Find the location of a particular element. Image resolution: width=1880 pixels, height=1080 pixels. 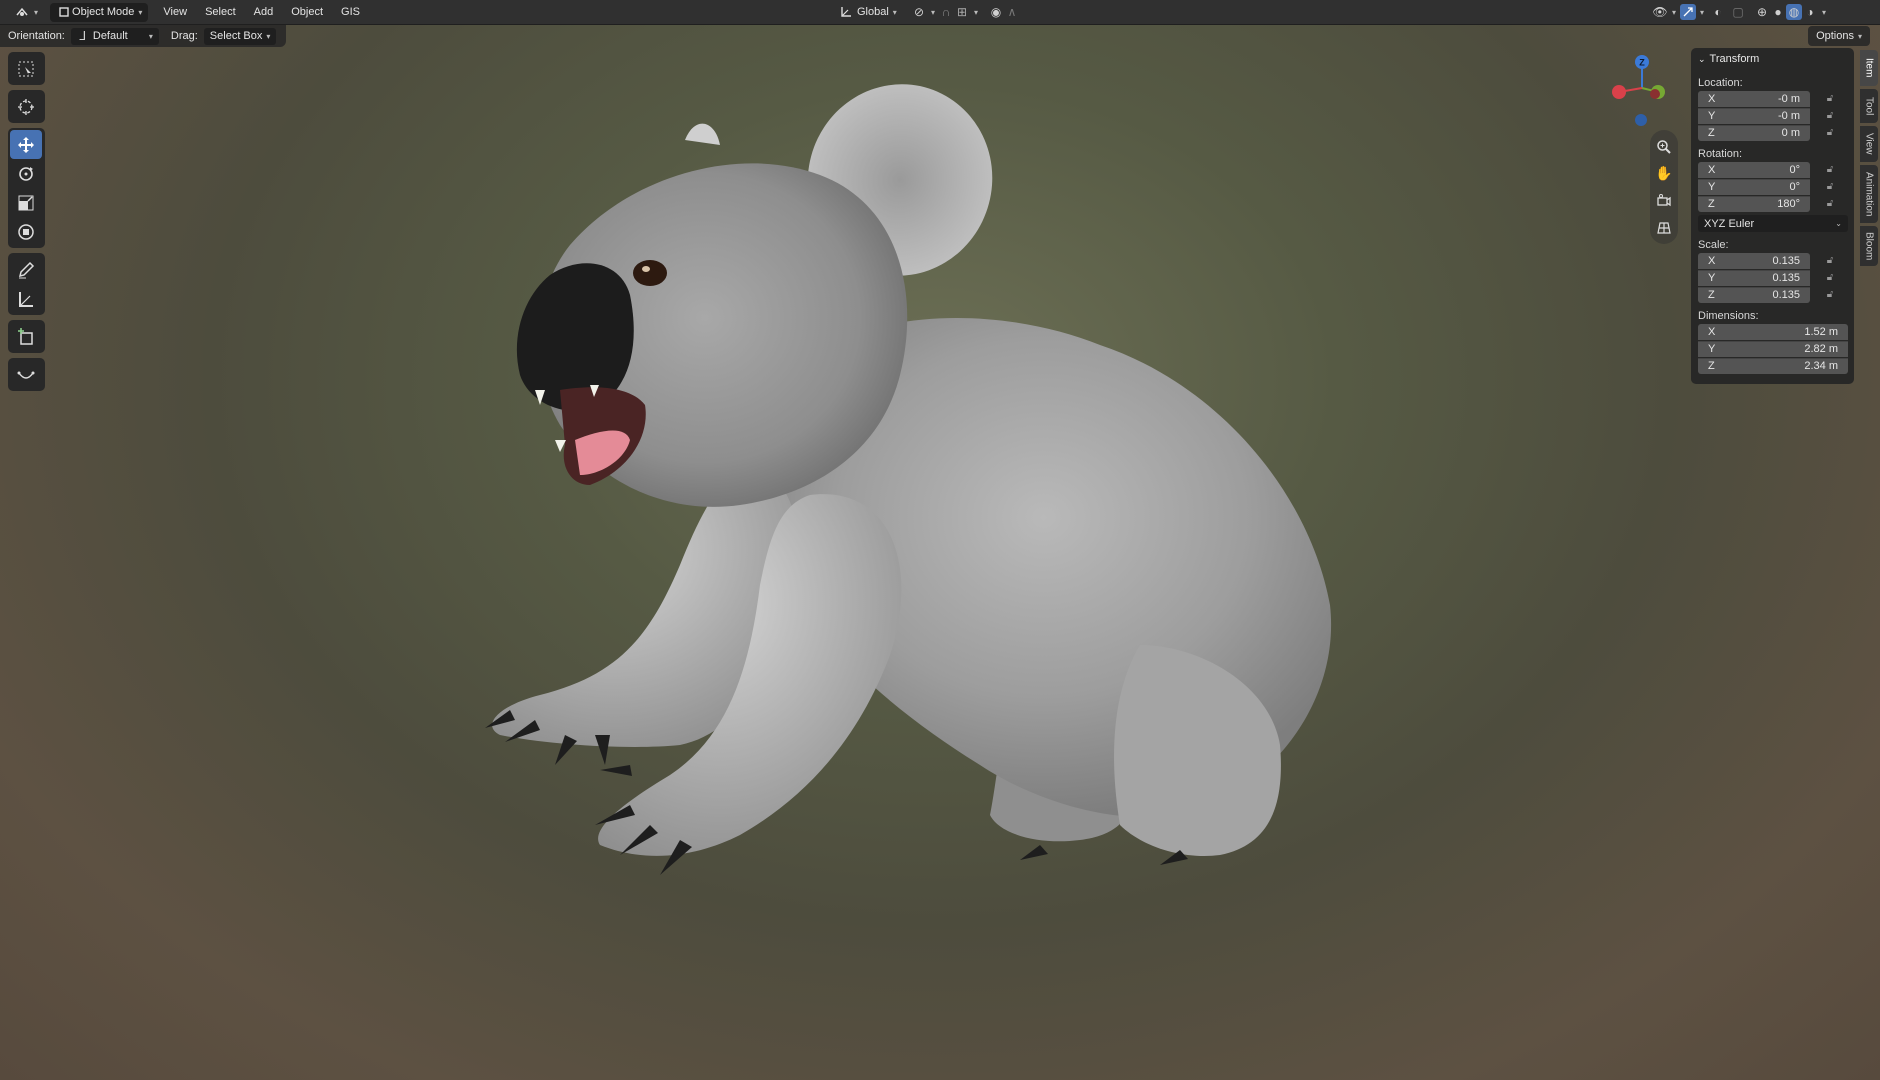

rotation-z-field: Z 180° is located at coordinates (1754, 203).